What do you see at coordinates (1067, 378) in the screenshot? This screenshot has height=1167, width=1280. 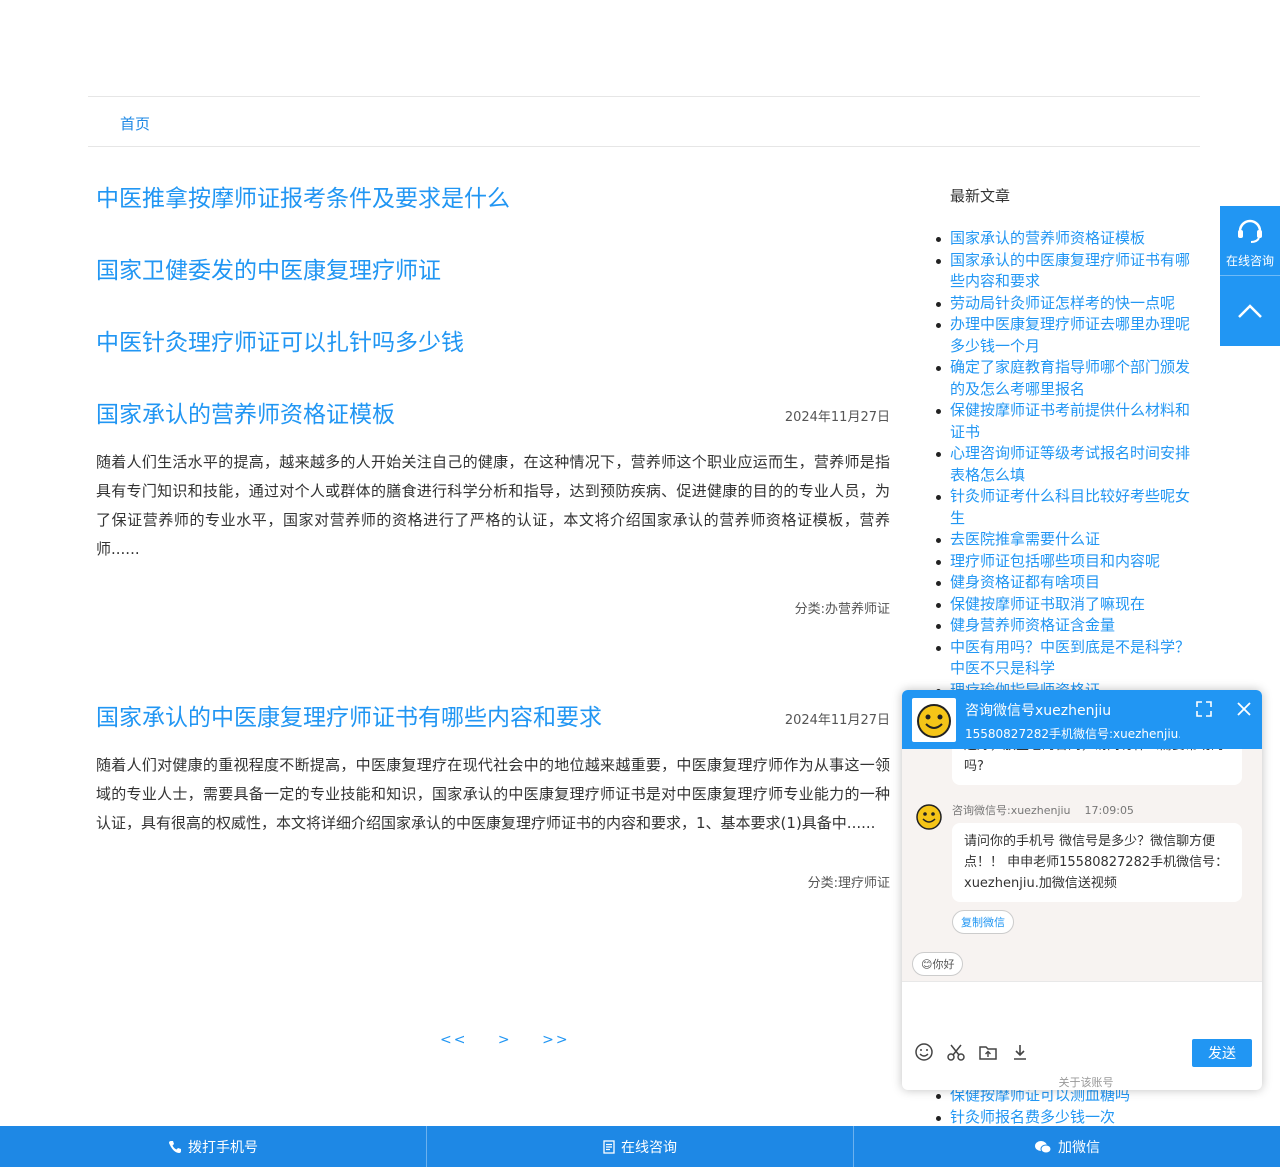 I see `sidebar-link: 确定了家庭教育指导师哪个部门颁发的及怎么考哪里报名` at bounding box center [1067, 378].